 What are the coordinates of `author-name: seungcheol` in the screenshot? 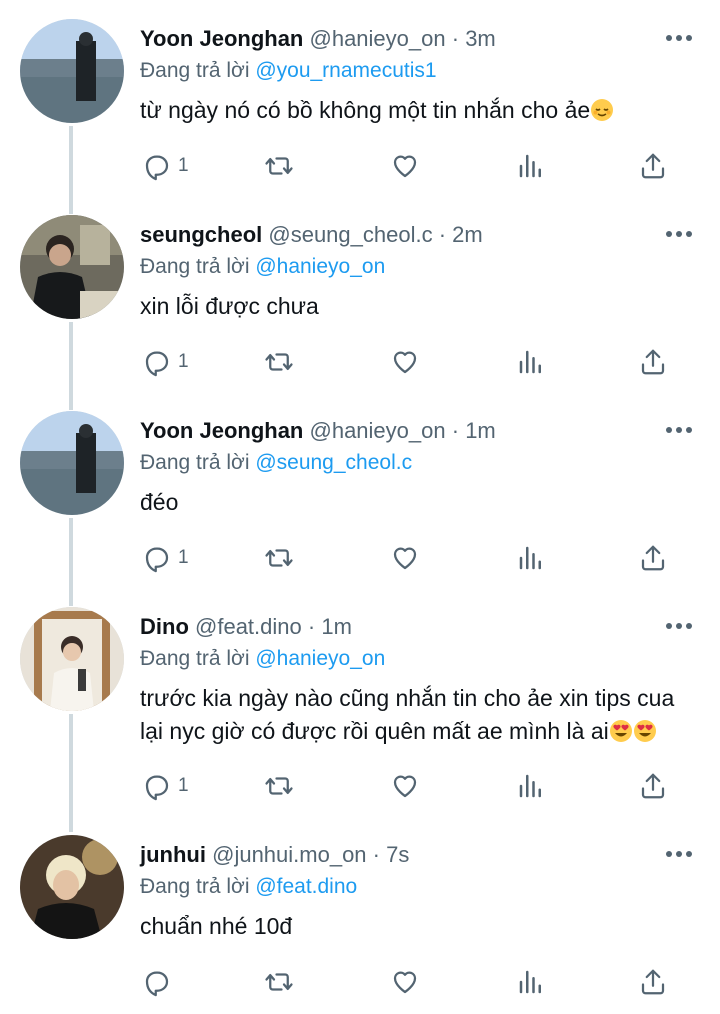 It's located at (201, 234).